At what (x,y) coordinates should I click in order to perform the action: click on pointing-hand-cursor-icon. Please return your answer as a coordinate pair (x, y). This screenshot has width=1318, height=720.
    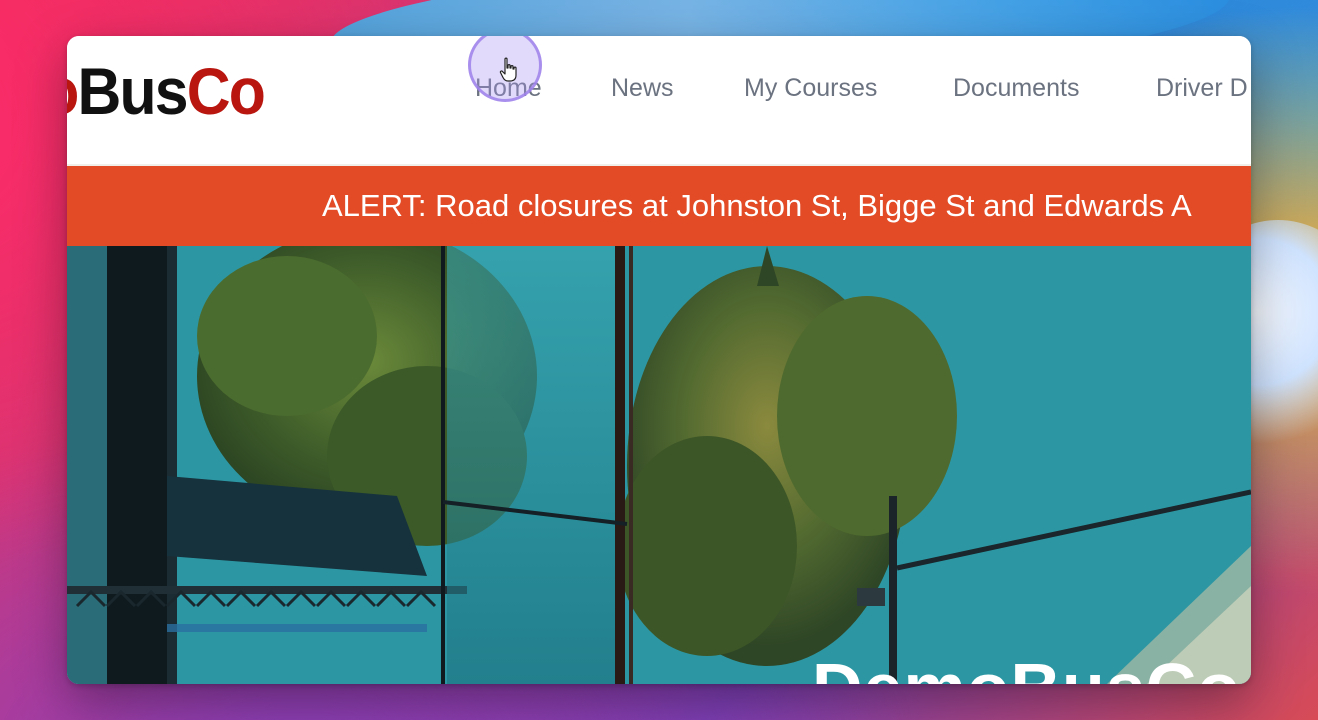
    Looking at the image, I should click on (508, 69).